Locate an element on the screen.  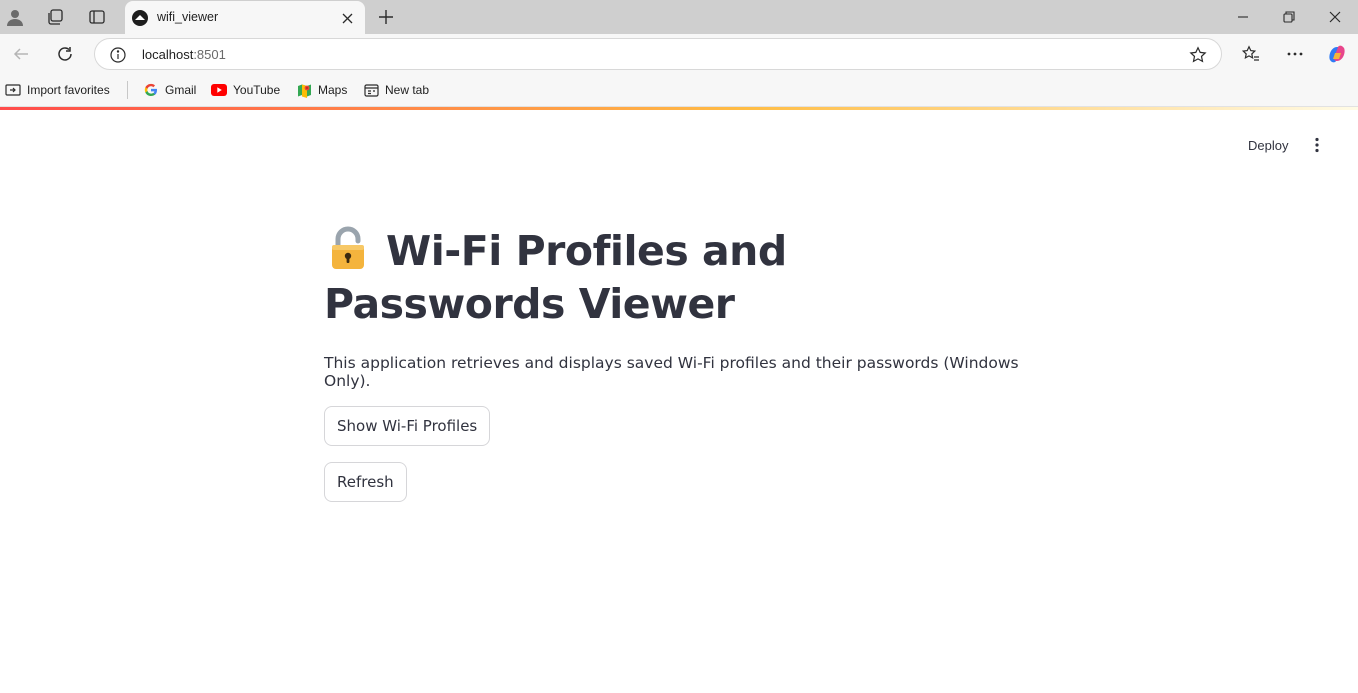
youtube-icon is located at coordinates (219, 90).